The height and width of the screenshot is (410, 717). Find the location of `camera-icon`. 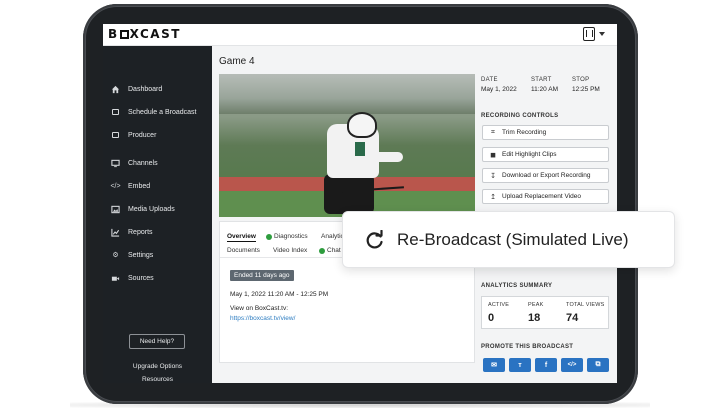

camera-icon is located at coordinates (115, 278).